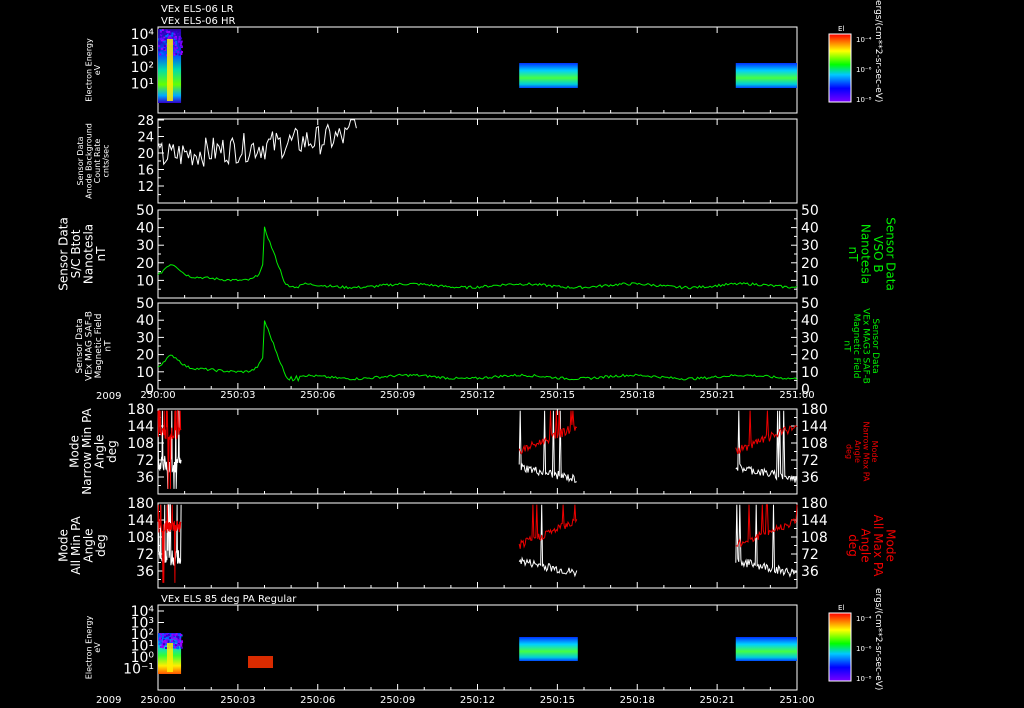 The height and width of the screenshot is (708, 1024). What do you see at coordinates (855, 52) in the screenshot?
I see `colorbar-top: El 10⁻⁴ 10⁻⁶ 10⁻⁸ ergs/(cm**2-sr-sec-eV)` at bounding box center [855, 52].